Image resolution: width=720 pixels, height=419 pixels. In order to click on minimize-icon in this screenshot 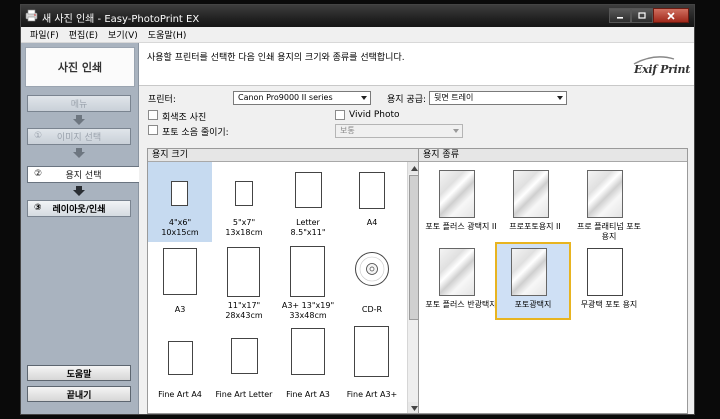, I will do `click(620, 17)`.